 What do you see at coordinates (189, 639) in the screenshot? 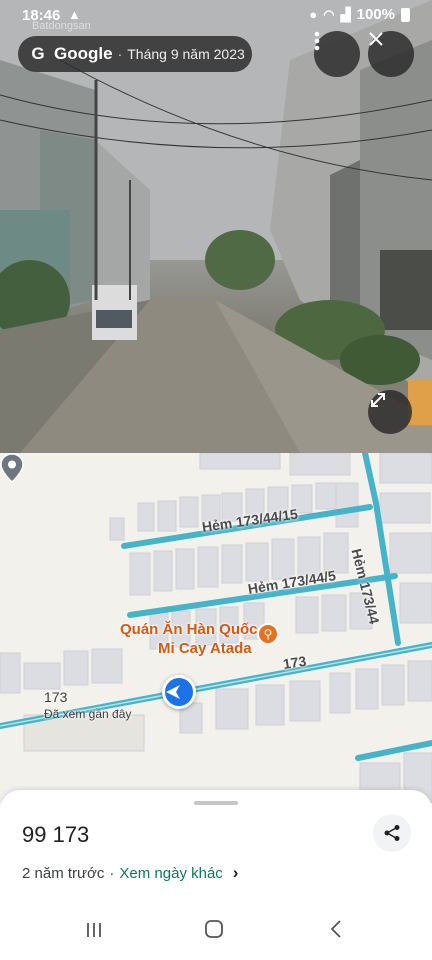
I see `poi-label: Quán Ăn Hàn Quốc Mi Cay Atada` at bounding box center [189, 639].